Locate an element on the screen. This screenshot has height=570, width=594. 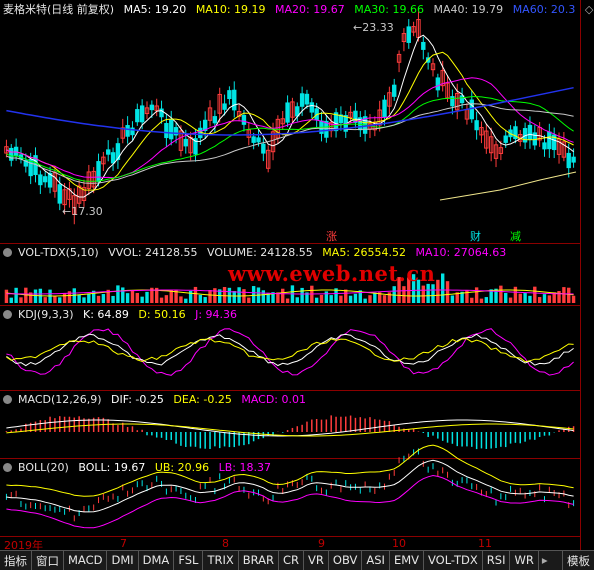
tab-template: 模板 is located at coordinates (578, 560).